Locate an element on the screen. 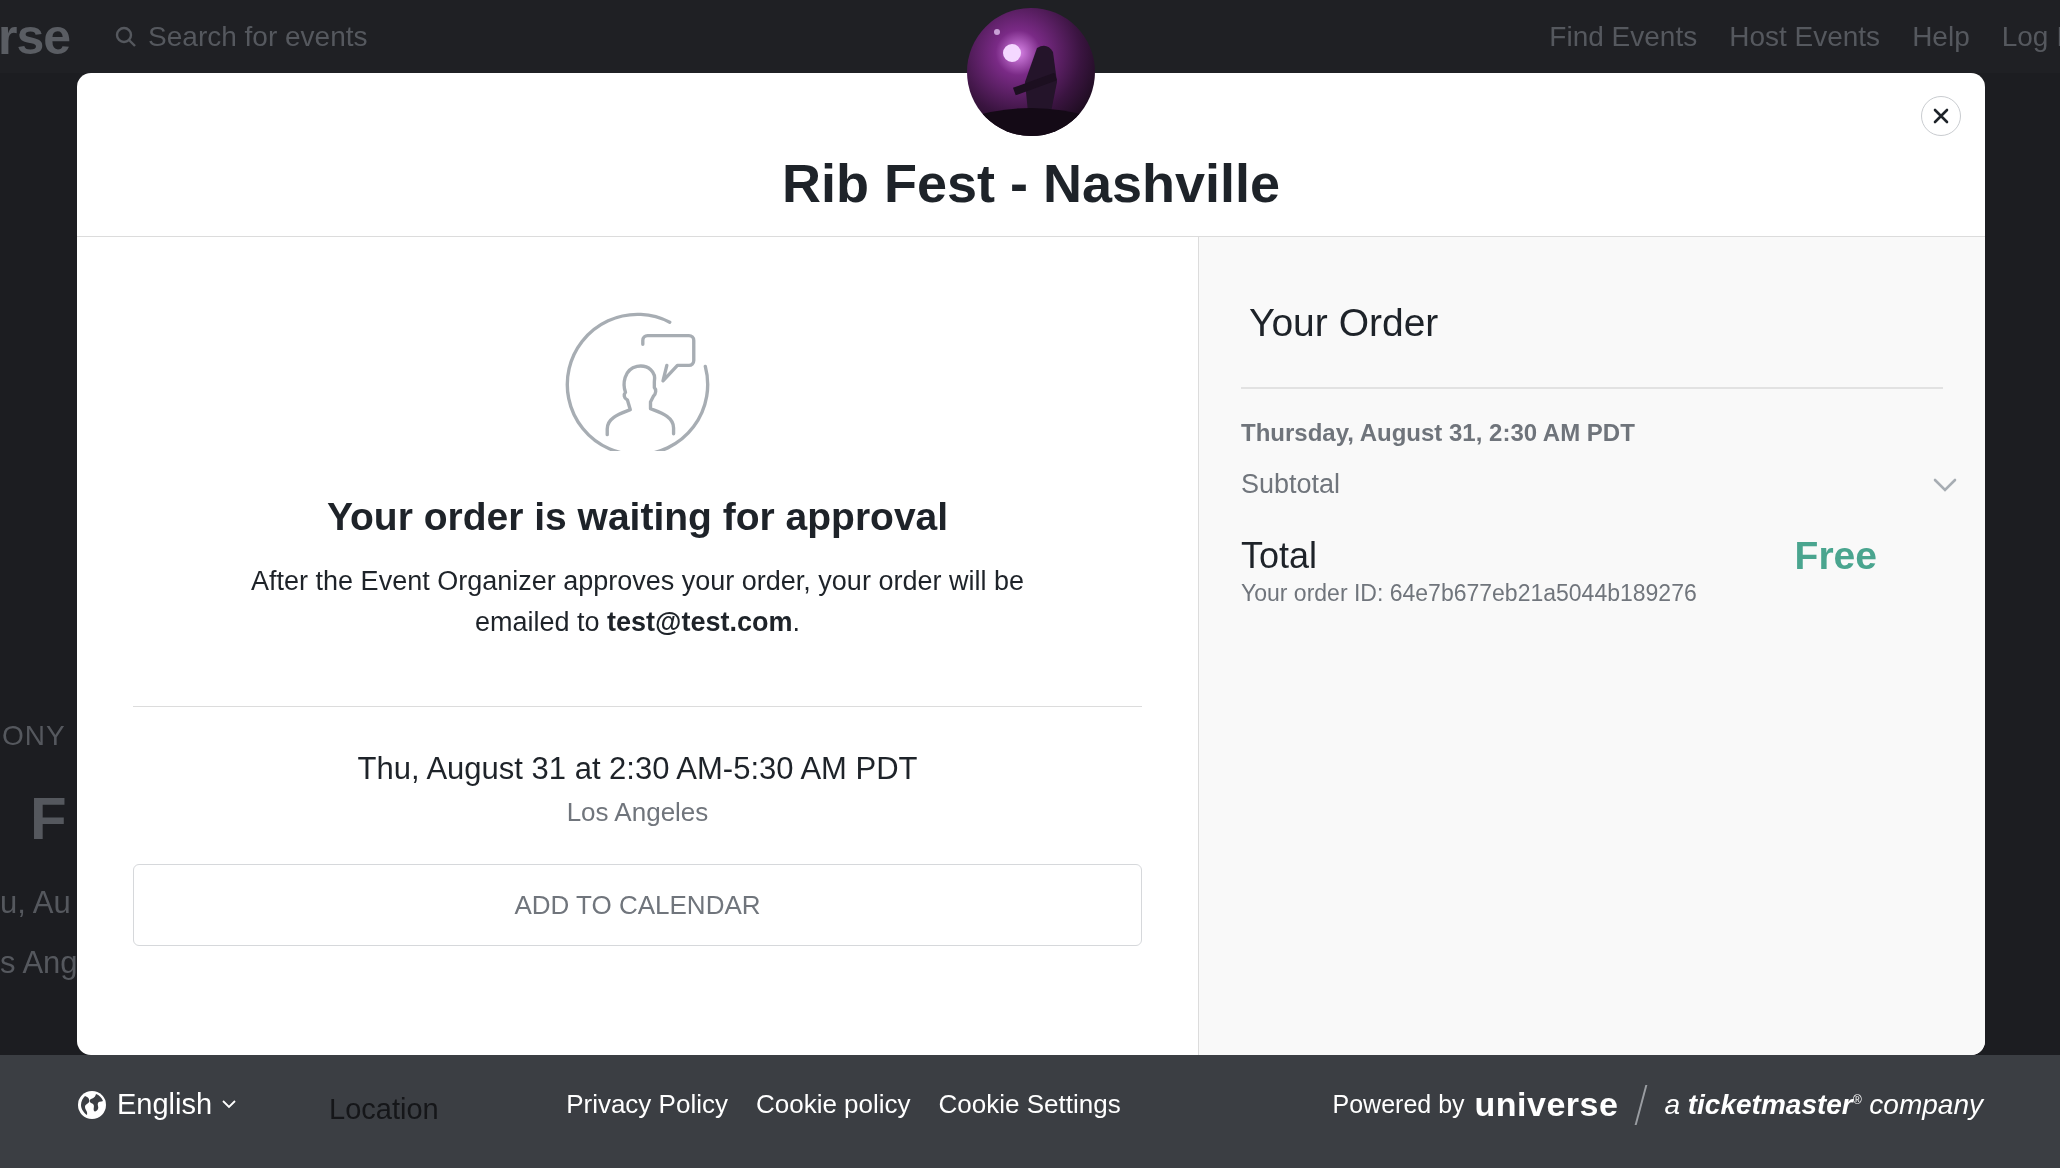 This screenshot has height=1168, width=2060. search-field: Search for events is located at coordinates (241, 36).